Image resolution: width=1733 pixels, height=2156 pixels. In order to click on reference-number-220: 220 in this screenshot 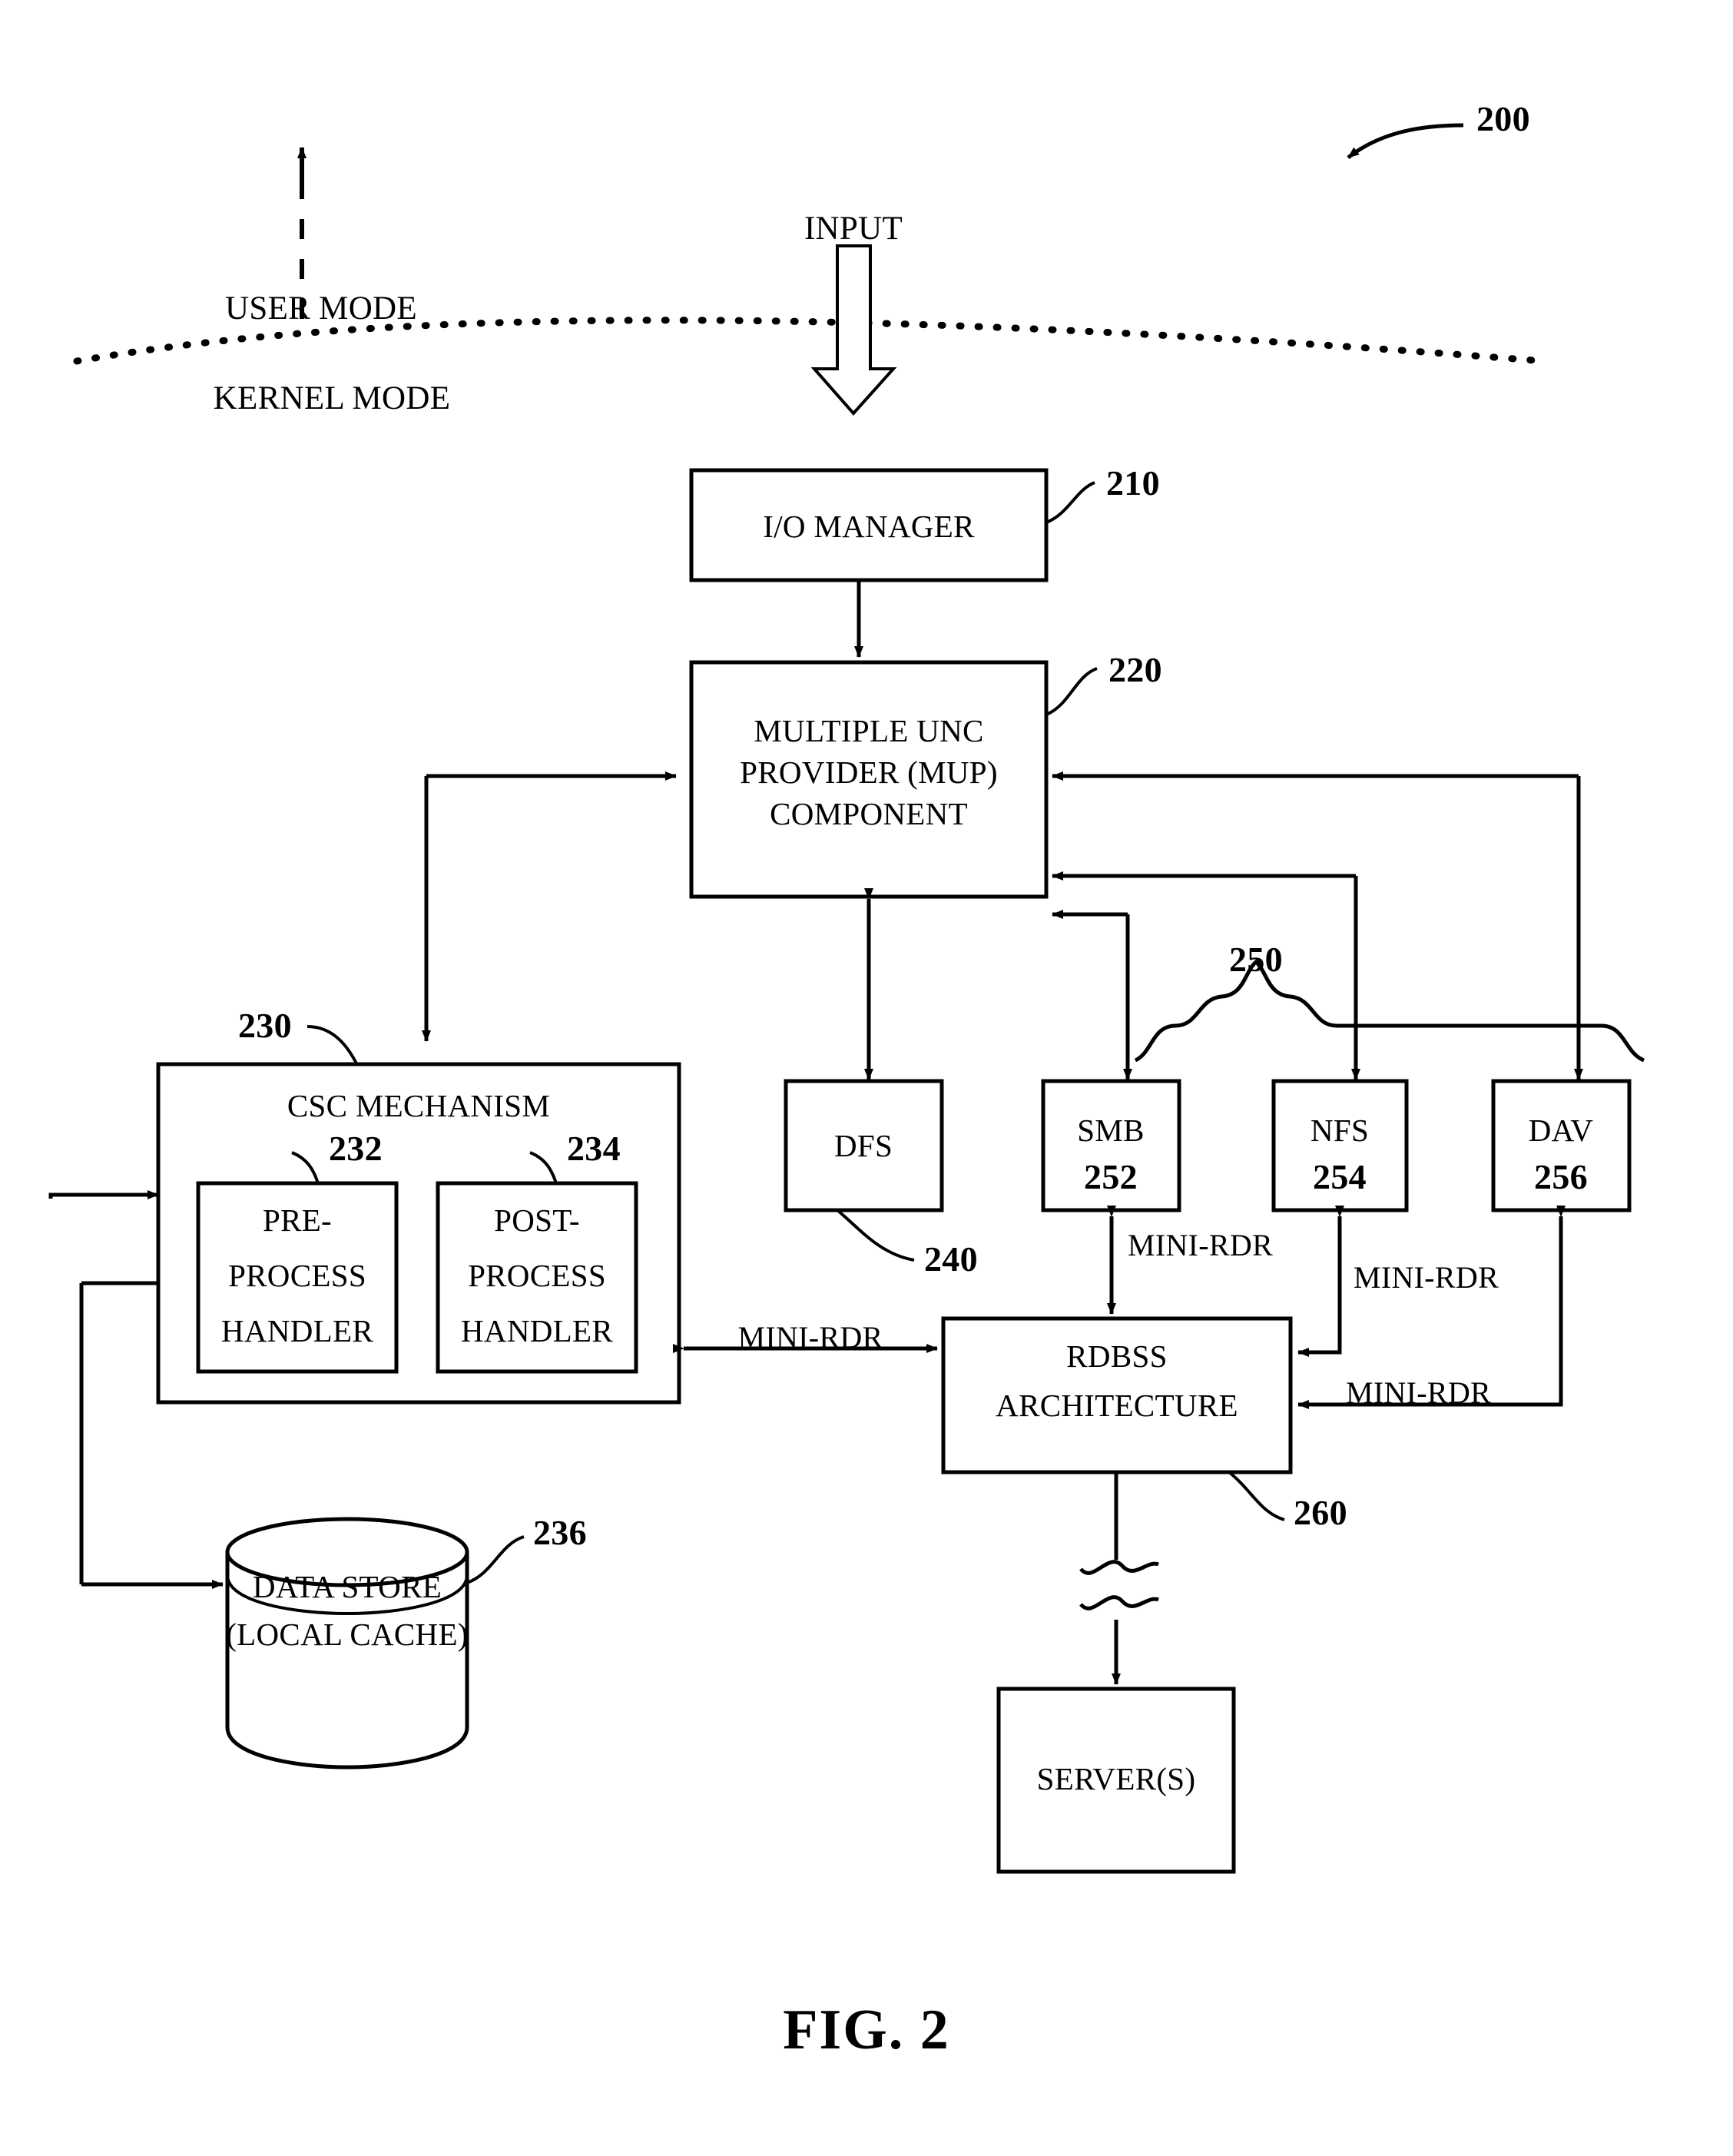, I will do `click(1135, 669)`.